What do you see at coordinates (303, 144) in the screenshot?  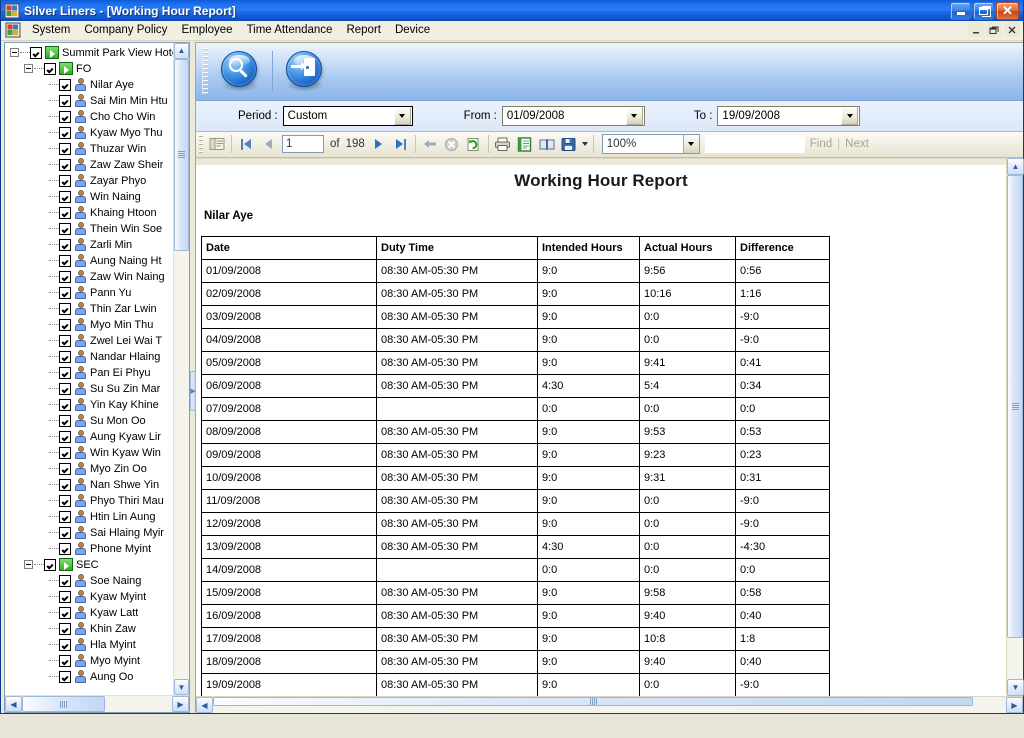 I see `page-number-input: 1` at bounding box center [303, 144].